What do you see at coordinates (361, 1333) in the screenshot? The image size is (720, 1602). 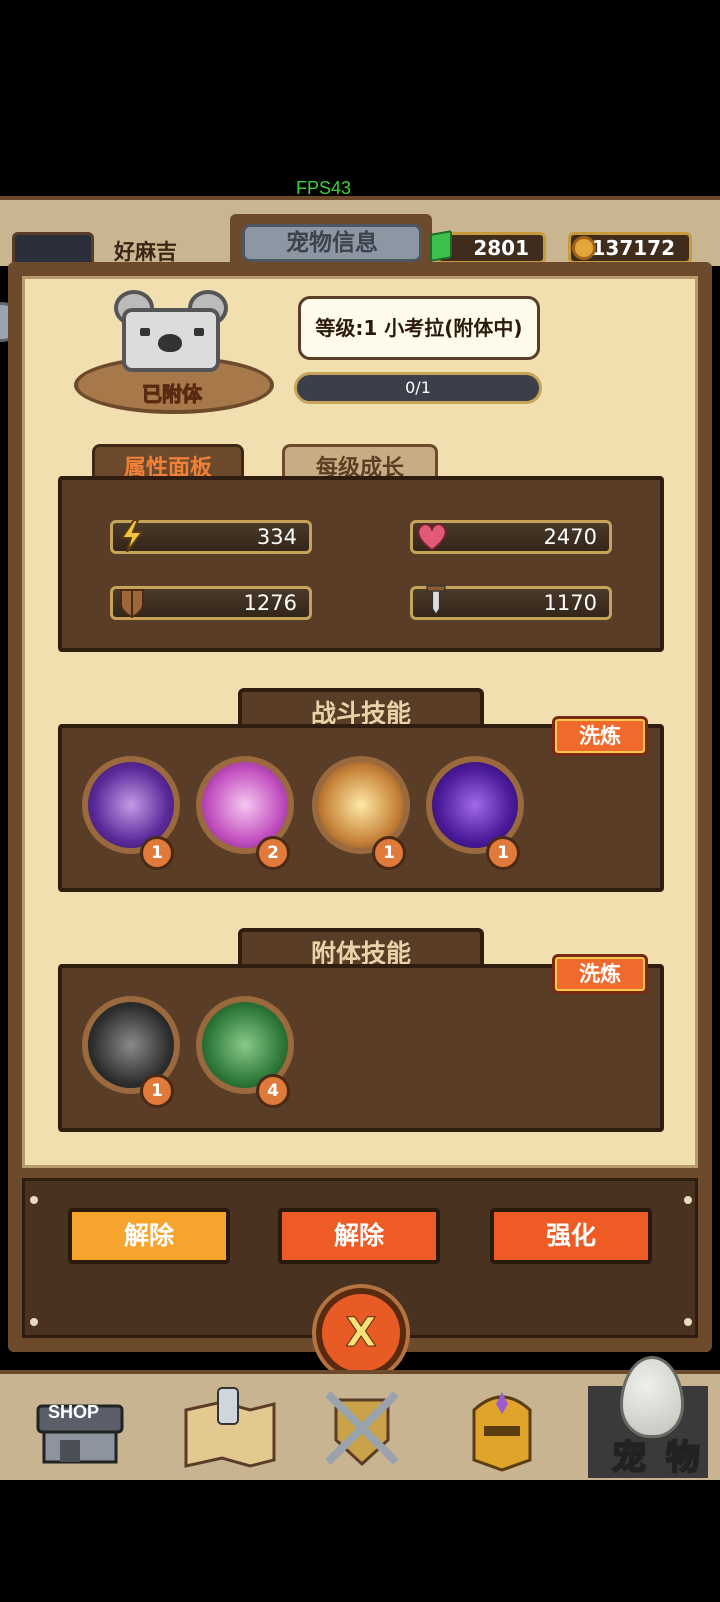 I see `close-button: X` at bounding box center [361, 1333].